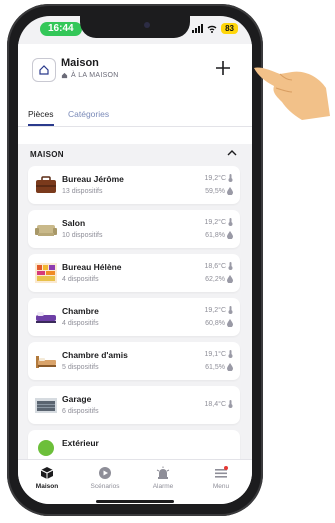  I want to click on room-name: Garage, so click(77, 399).